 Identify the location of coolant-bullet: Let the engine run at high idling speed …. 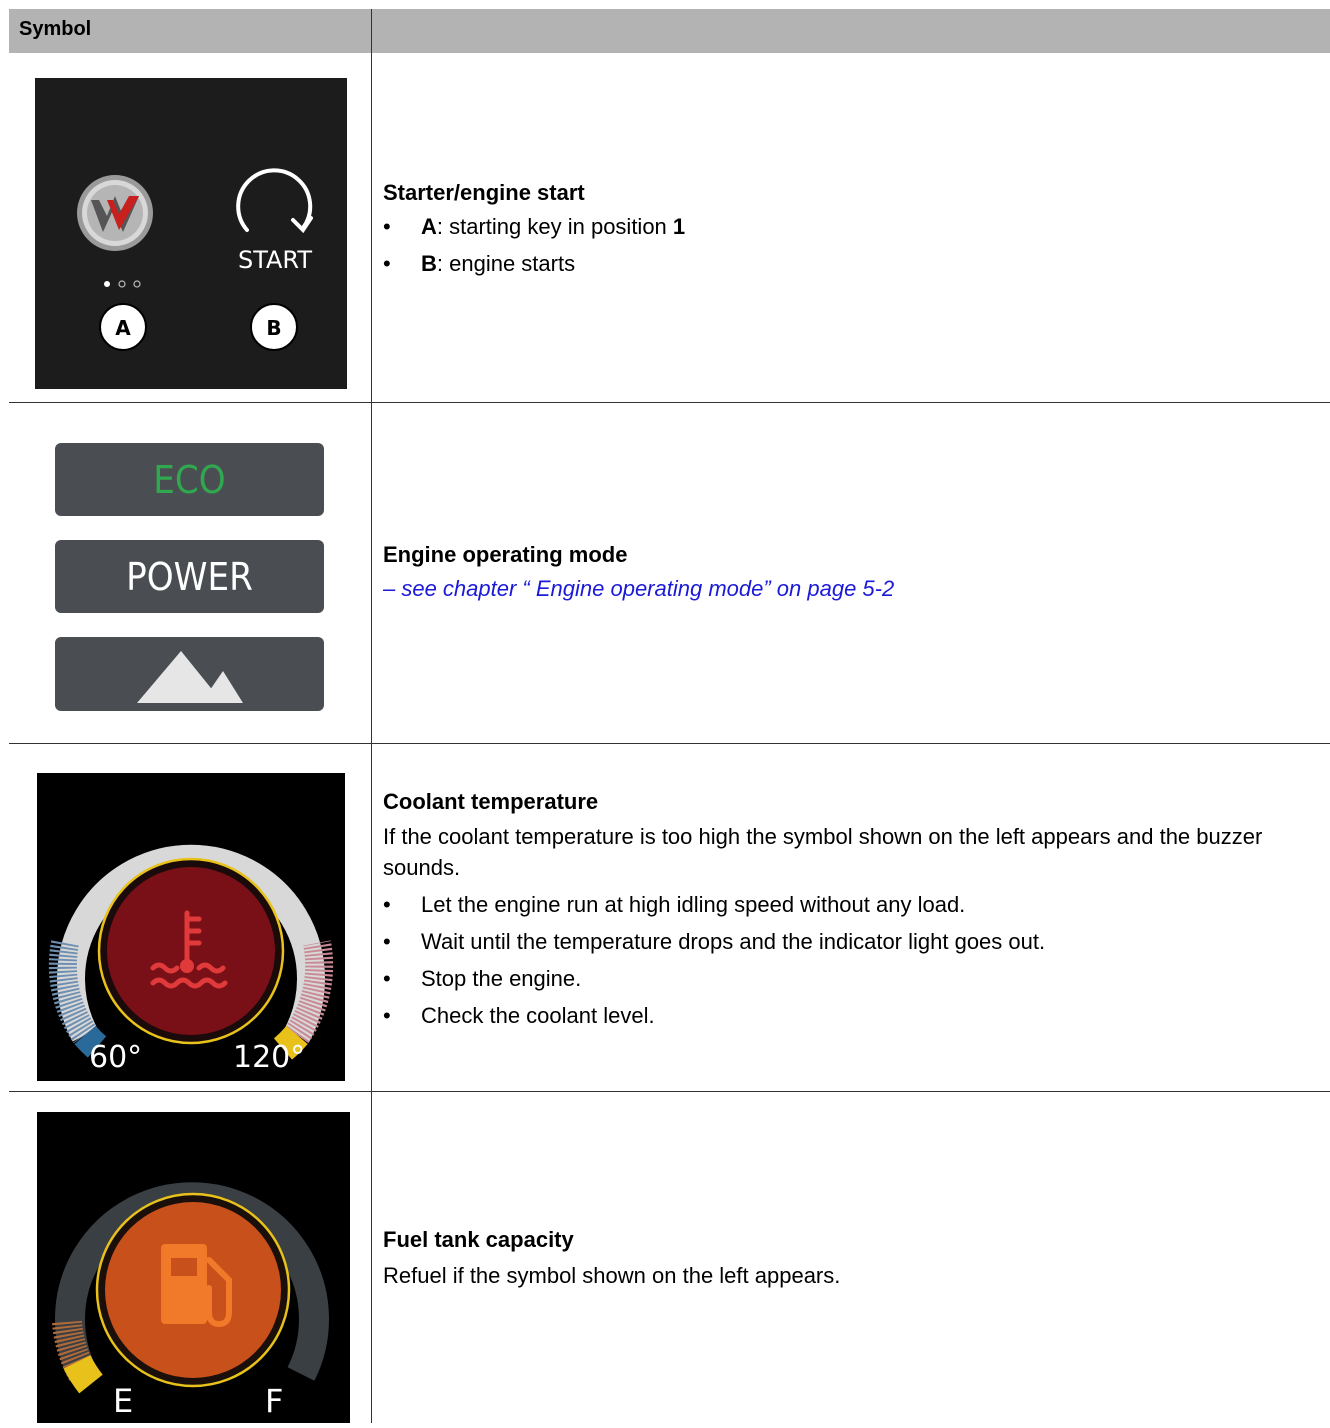
(853, 904).